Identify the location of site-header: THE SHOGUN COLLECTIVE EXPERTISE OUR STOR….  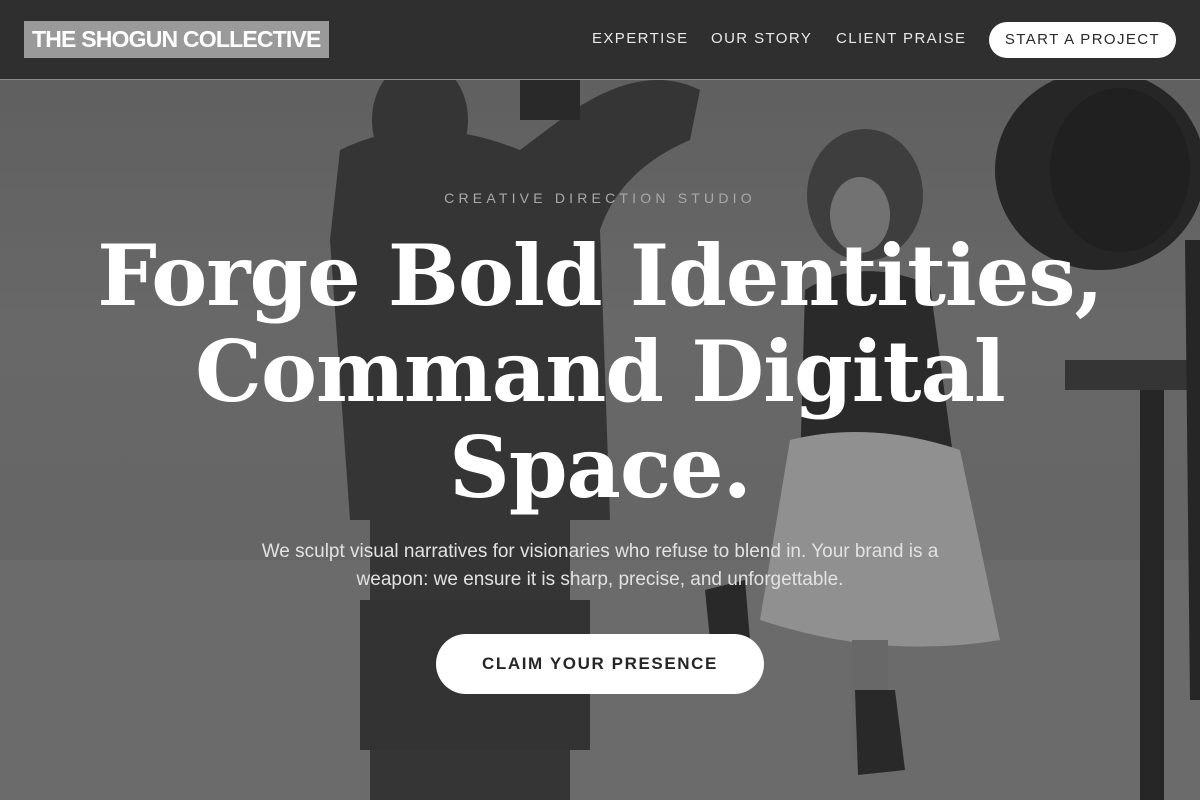
(600, 40).